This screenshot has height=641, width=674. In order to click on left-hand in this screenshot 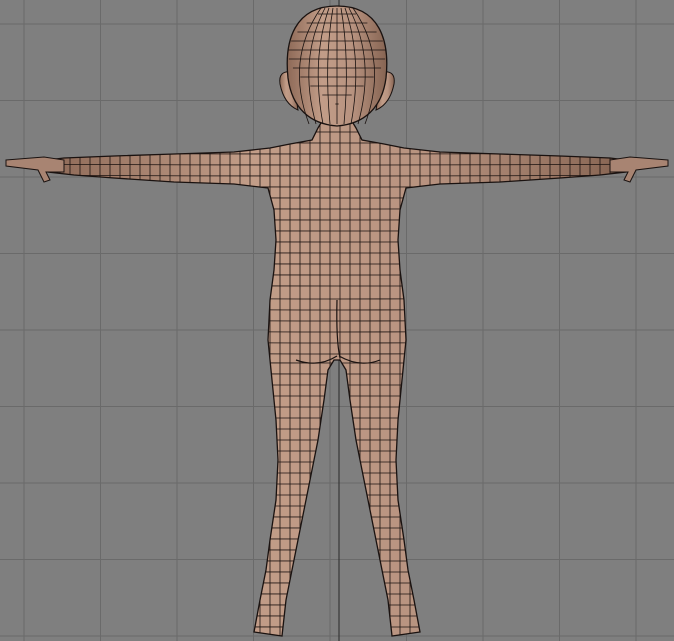, I will do `click(35, 169)`.